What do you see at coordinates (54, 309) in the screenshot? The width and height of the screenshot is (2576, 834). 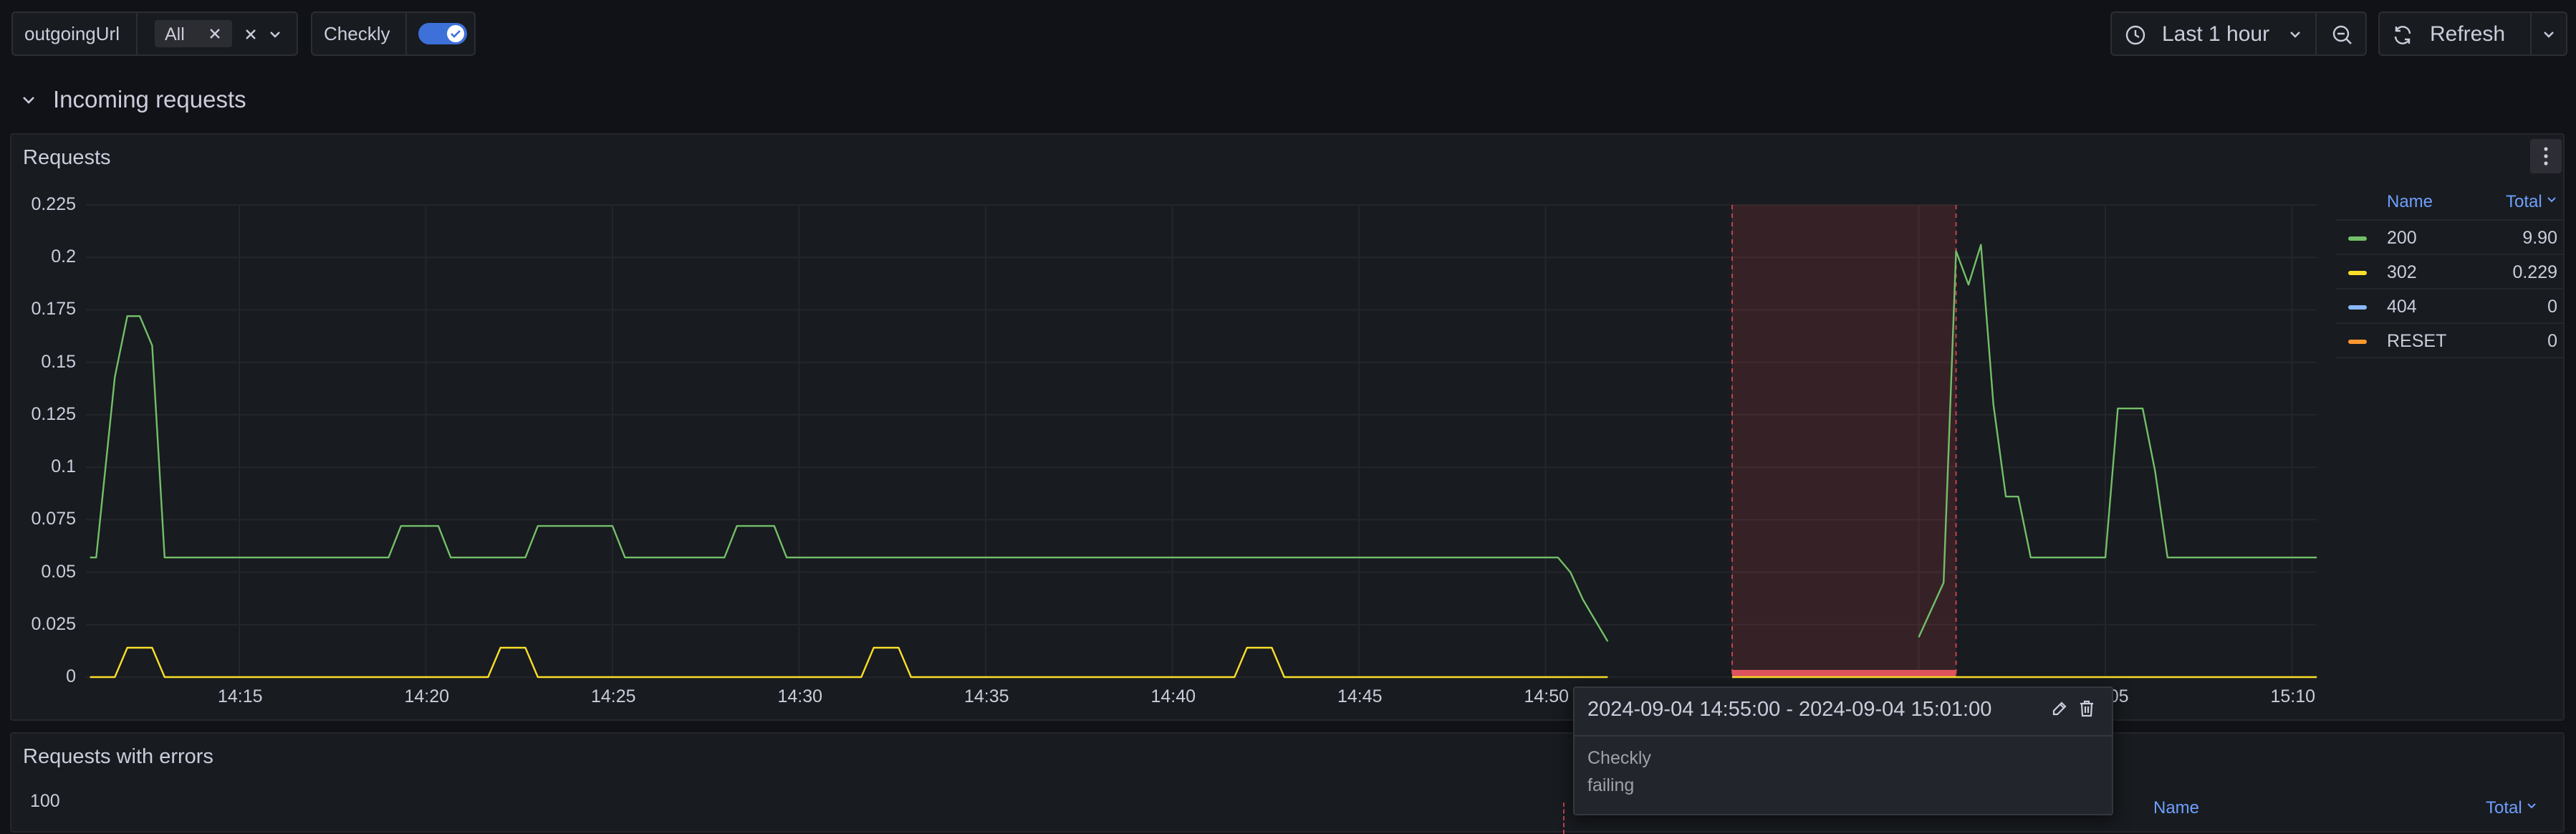 I see `y-tick-label: 0.175` at bounding box center [54, 309].